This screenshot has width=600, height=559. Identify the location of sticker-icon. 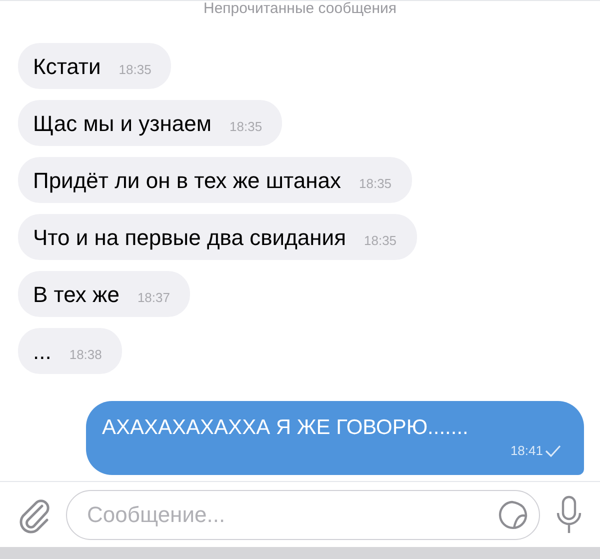
(513, 514).